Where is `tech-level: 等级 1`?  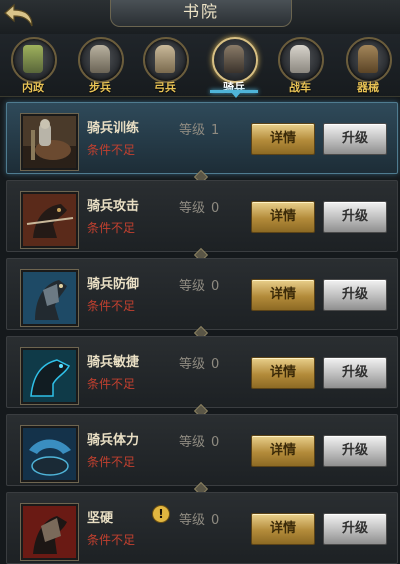
tech-level: 等级 1 is located at coordinates (199, 128).